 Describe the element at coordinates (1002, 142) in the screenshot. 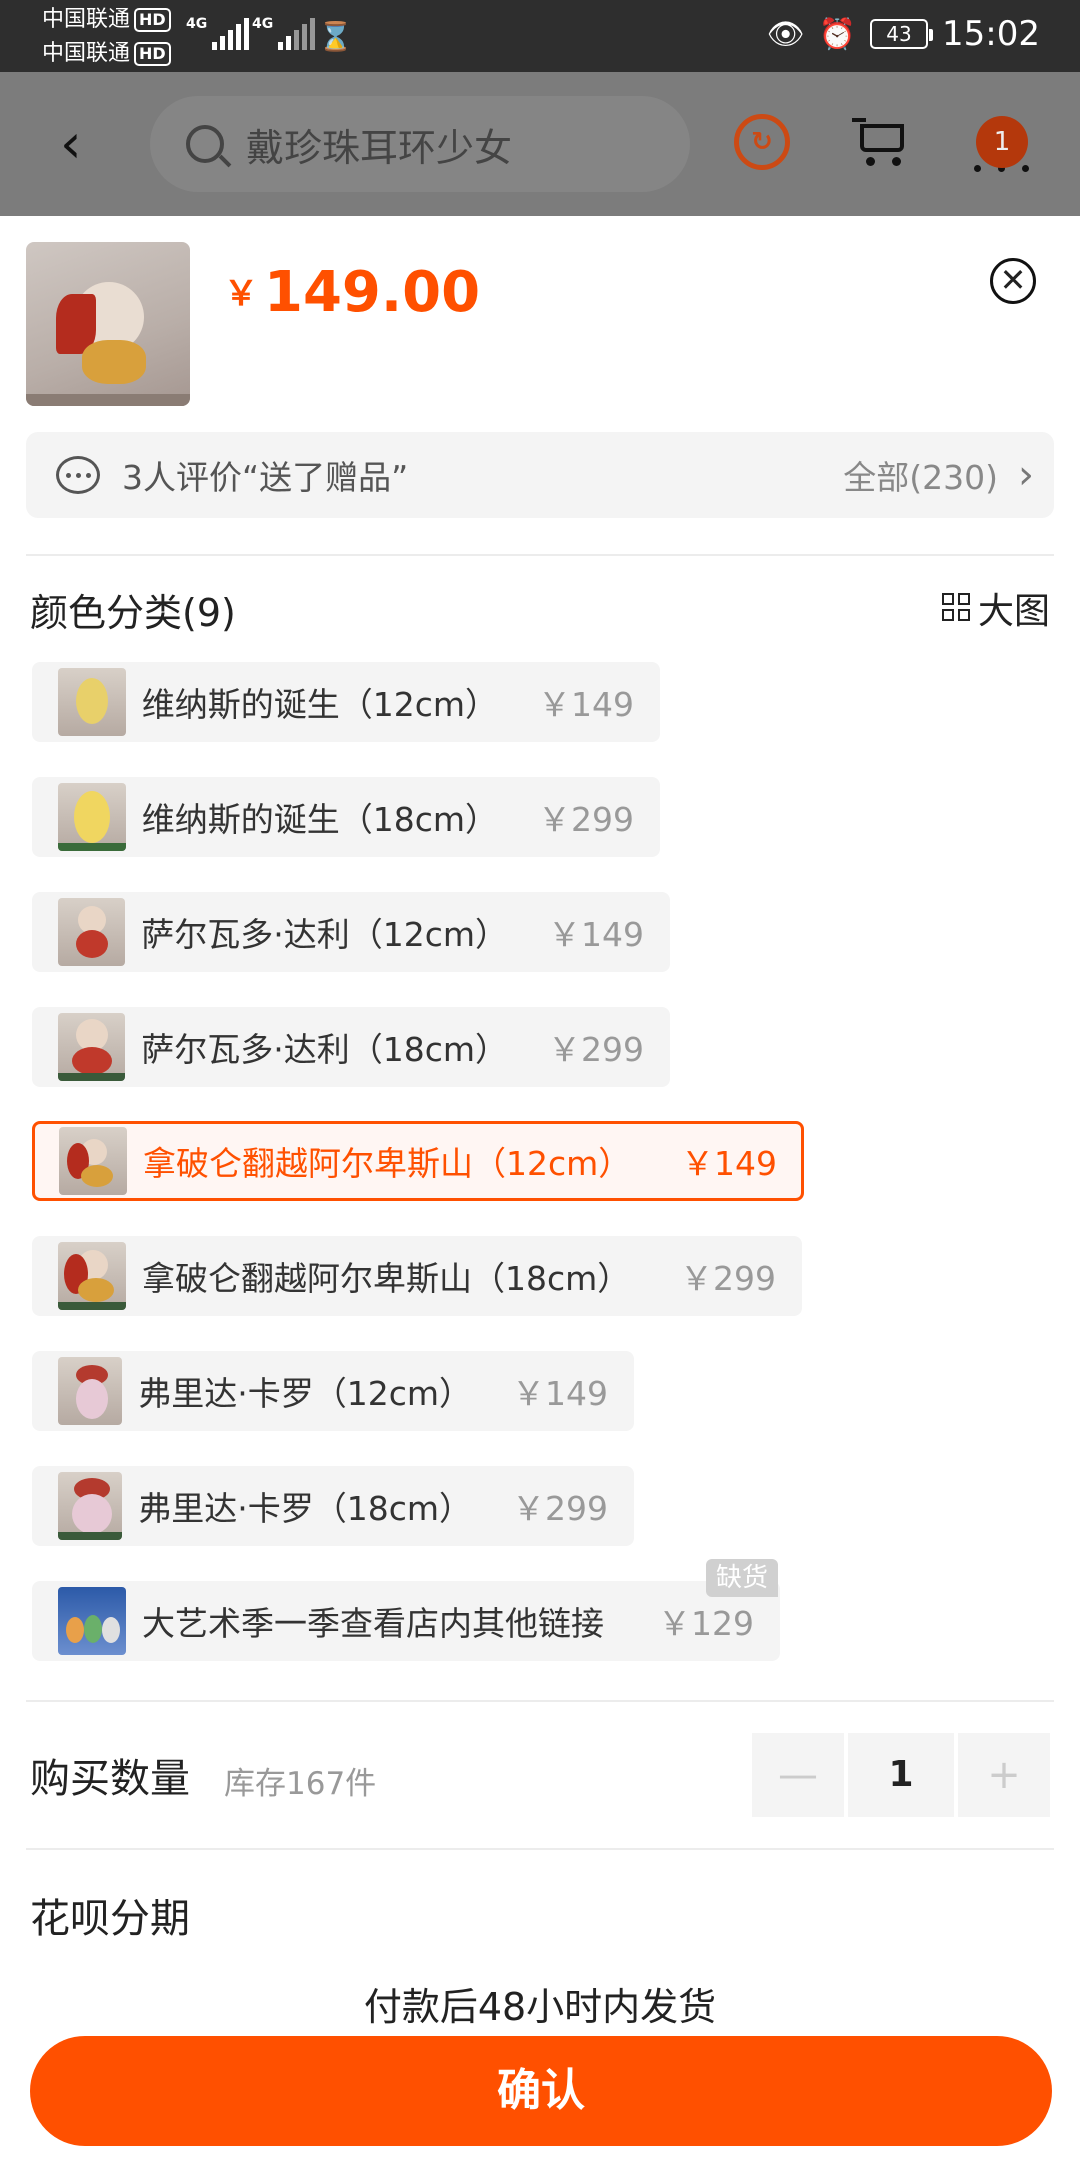

I see `cart-badge: 1` at that location.